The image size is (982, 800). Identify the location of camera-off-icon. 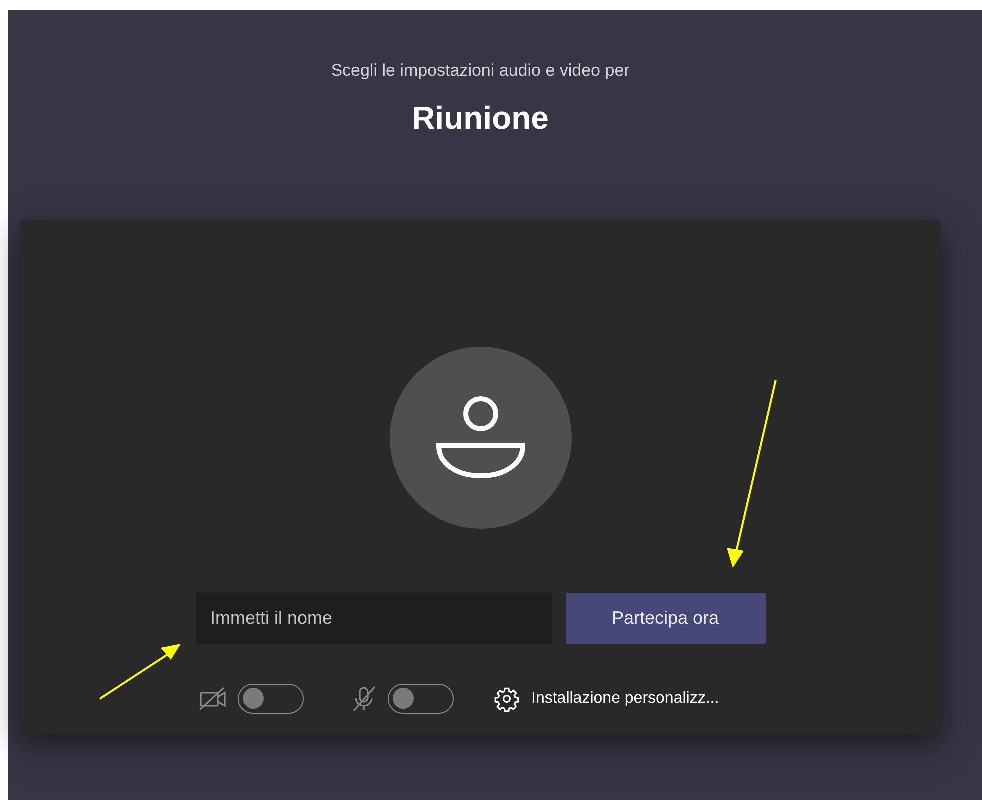
(213, 699).